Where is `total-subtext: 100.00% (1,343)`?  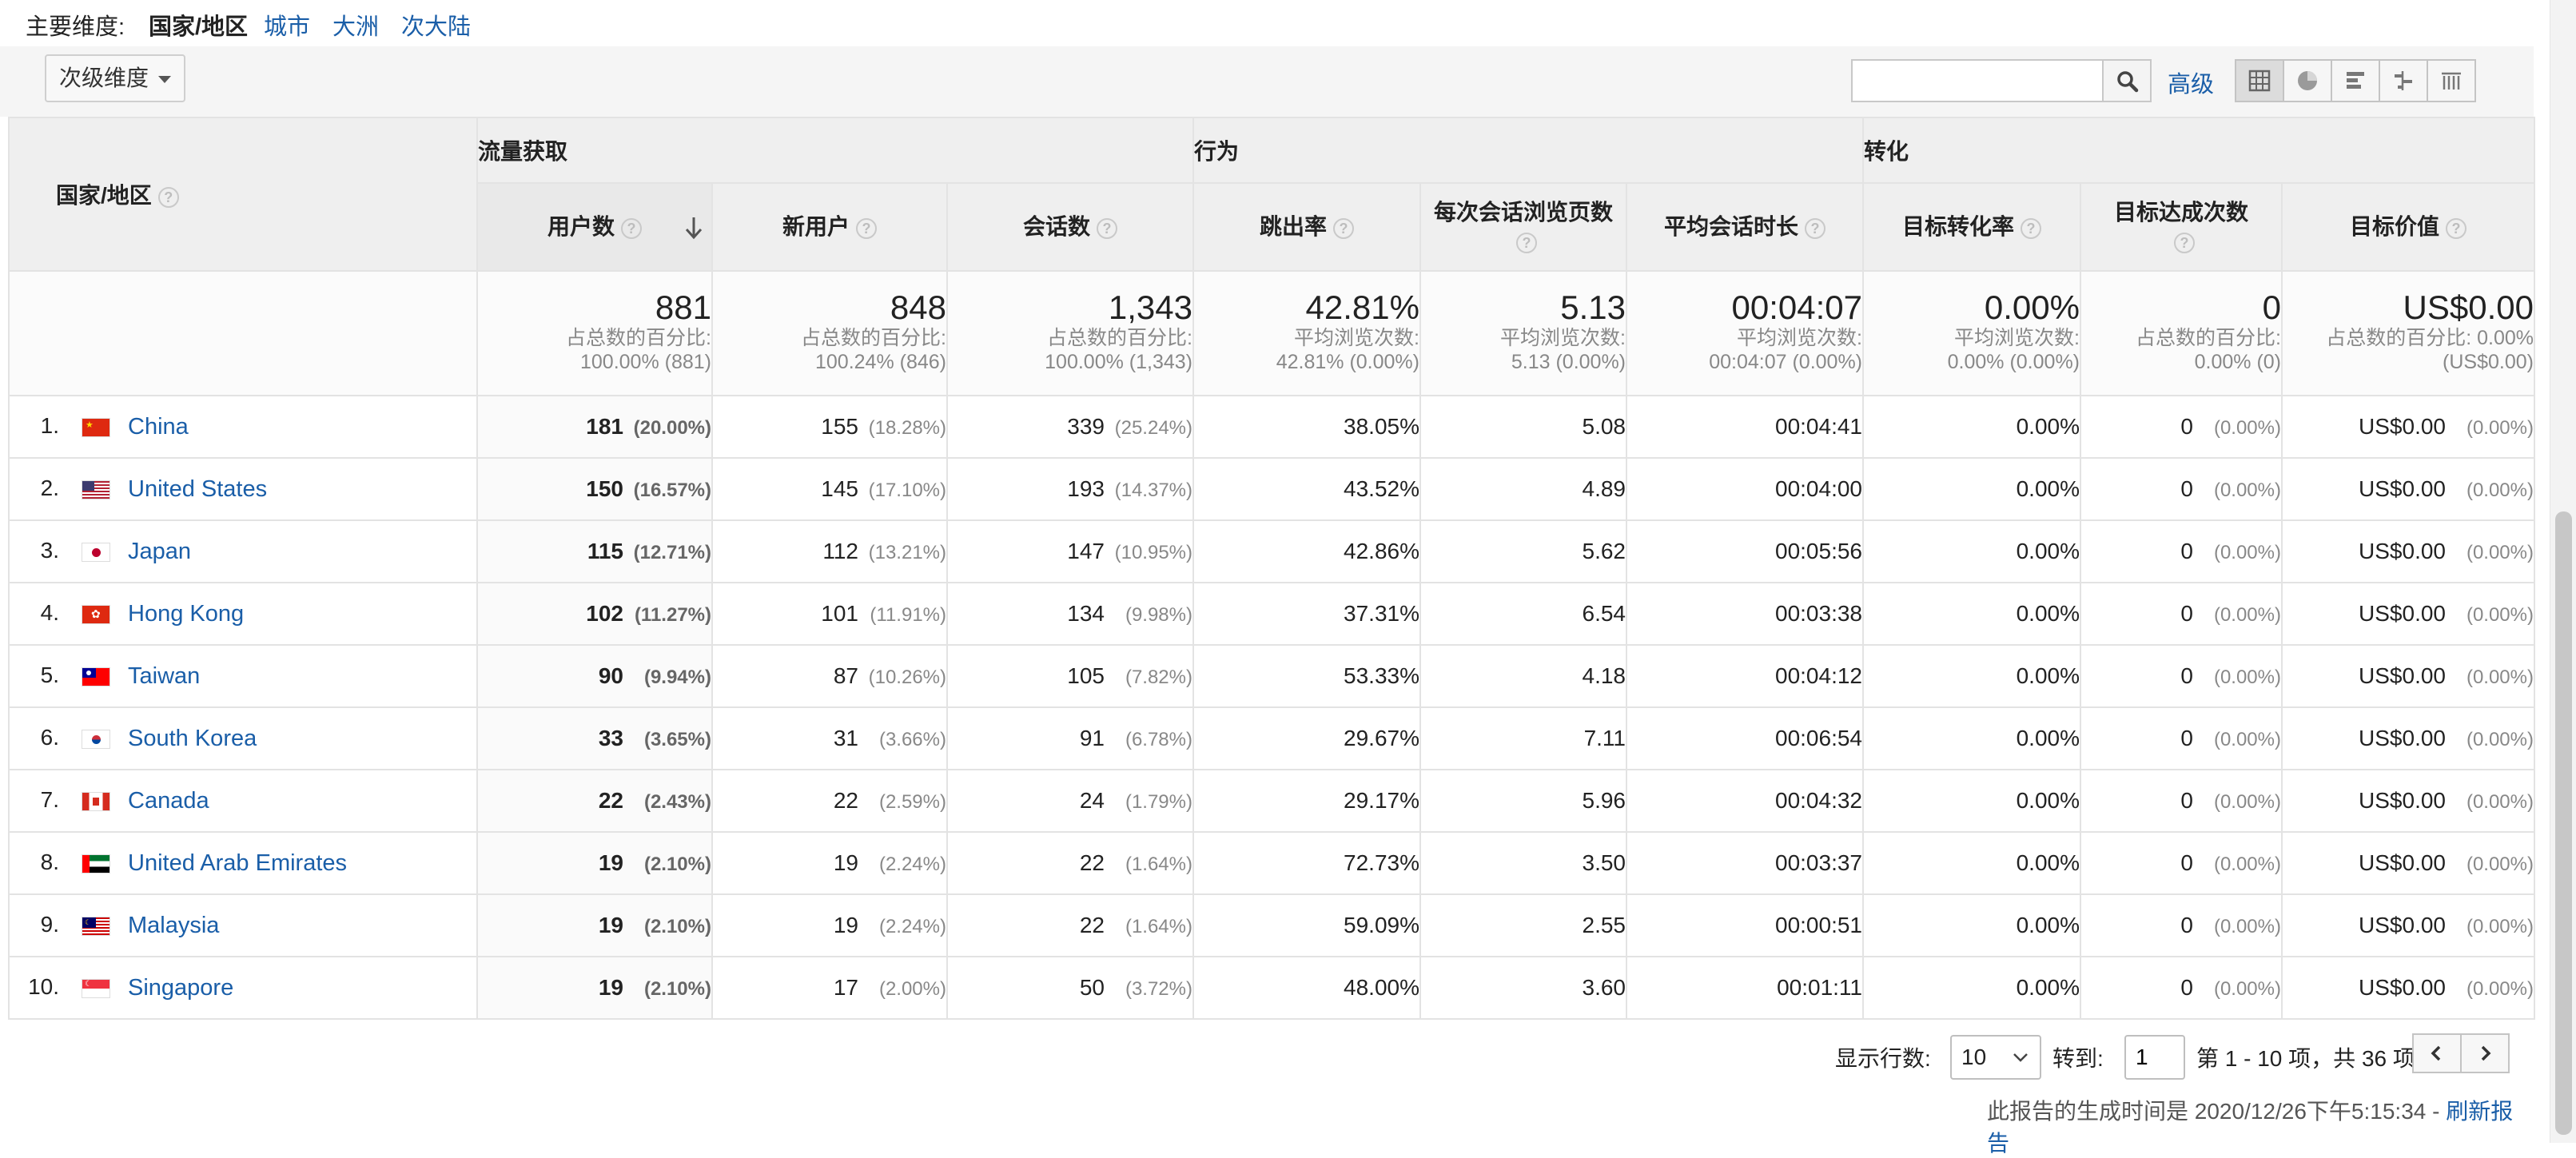 total-subtext: 100.00% (1,343) is located at coordinates (1118, 362).